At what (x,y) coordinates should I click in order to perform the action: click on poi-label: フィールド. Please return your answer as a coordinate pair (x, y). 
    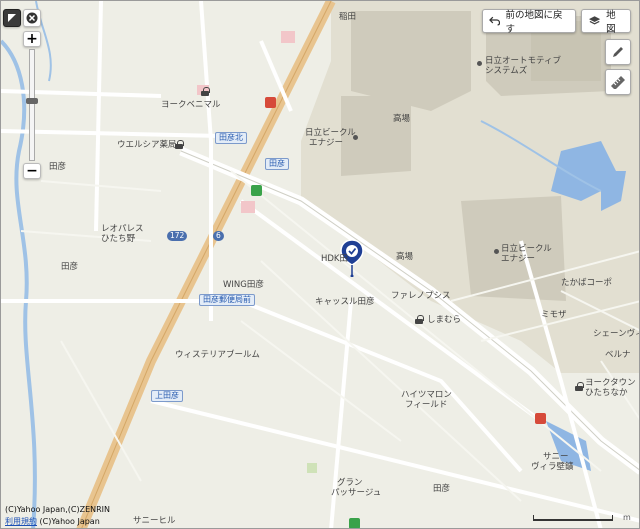
    Looking at the image, I should click on (426, 405).